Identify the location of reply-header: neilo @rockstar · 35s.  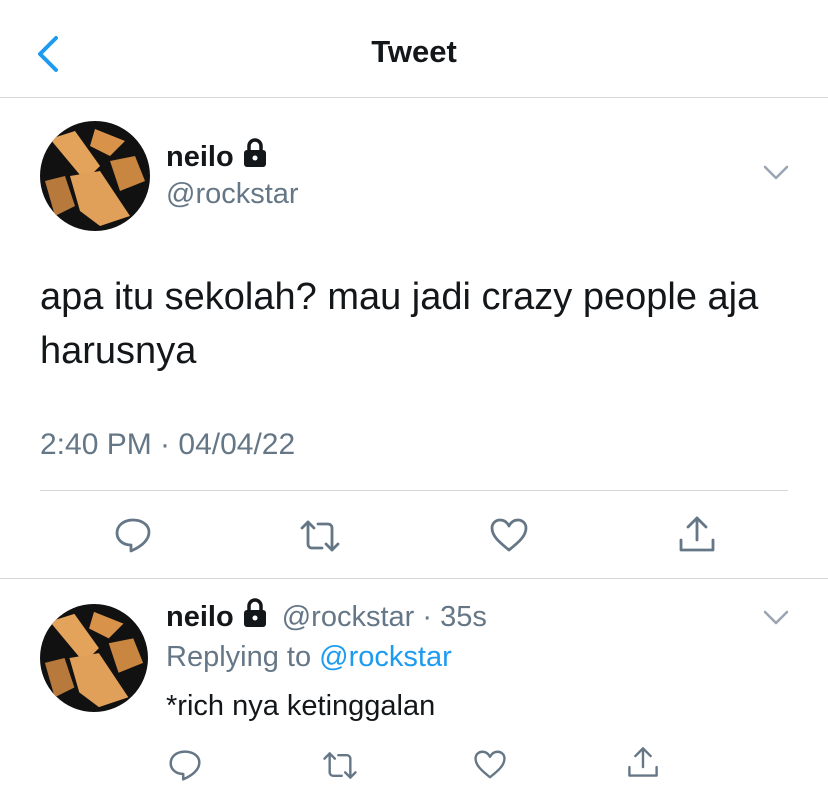
(326, 617).